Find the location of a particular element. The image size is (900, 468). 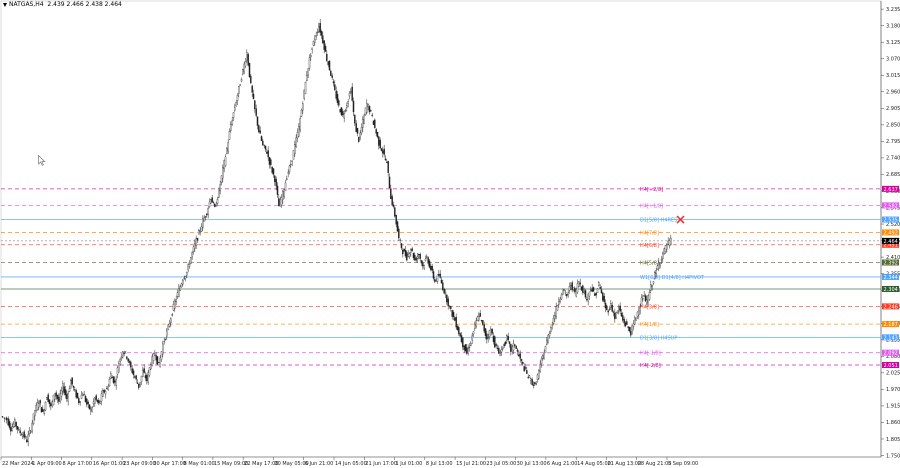

y-tick-label: 2.740 is located at coordinates (893, 159).